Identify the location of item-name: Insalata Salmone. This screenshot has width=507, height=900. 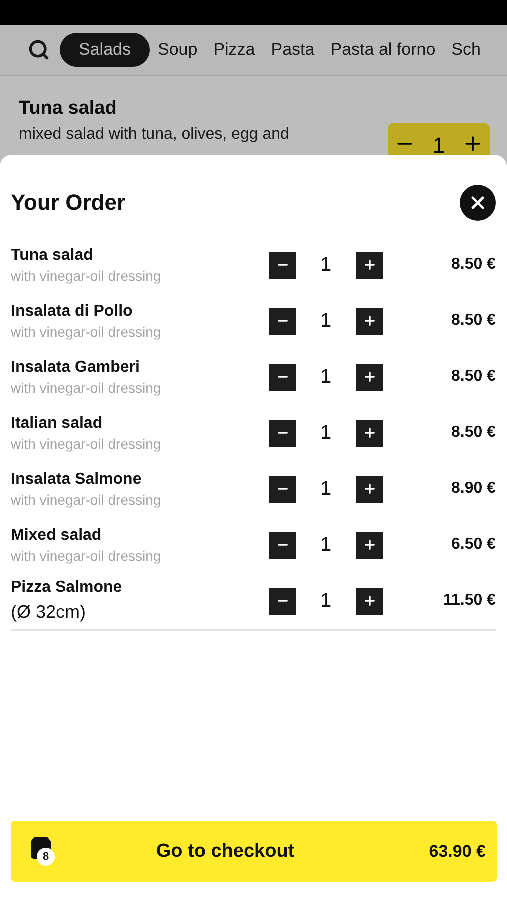
(77, 479).